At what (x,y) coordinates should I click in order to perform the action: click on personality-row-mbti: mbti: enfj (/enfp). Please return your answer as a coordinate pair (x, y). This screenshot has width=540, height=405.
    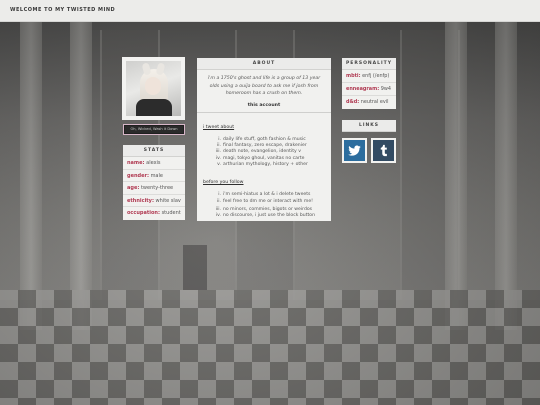
    Looking at the image, I should click on (369, 76).